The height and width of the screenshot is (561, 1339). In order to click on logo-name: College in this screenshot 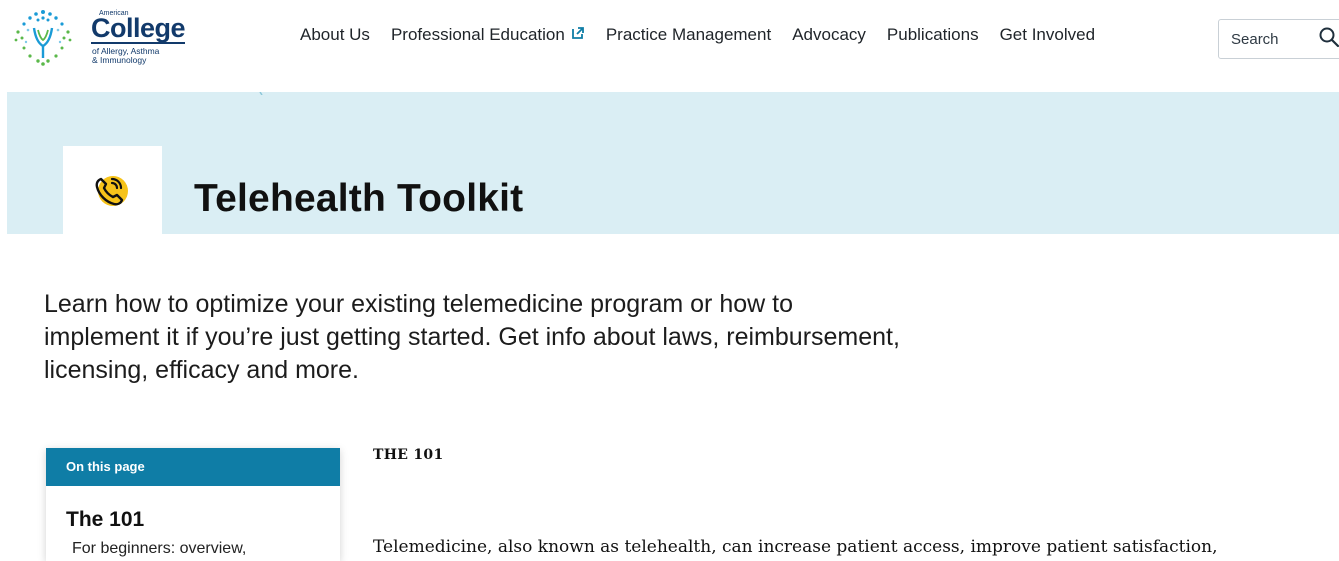, I will do `click(138, 28)`.